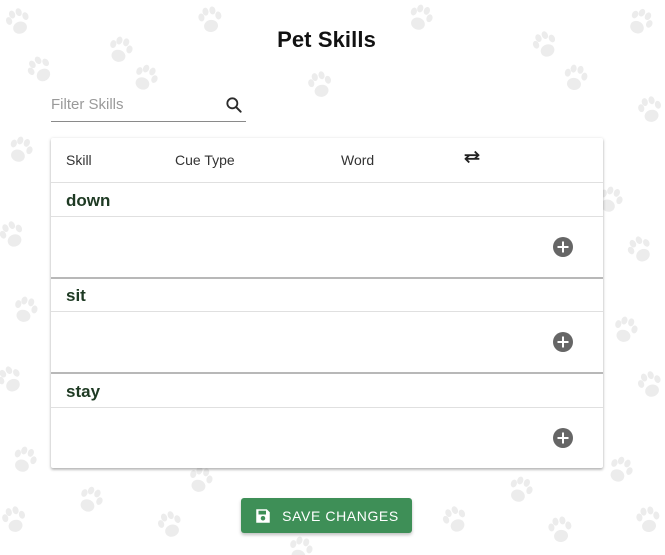 This screenshot has width=665, height=555. Describe the element at coordinates (88, 200) in the screenshot. I see `skill-name: down` at that location.